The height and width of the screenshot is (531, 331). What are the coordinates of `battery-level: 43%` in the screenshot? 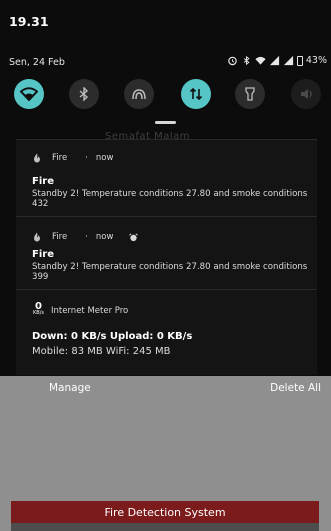 It's located at (316, 60).